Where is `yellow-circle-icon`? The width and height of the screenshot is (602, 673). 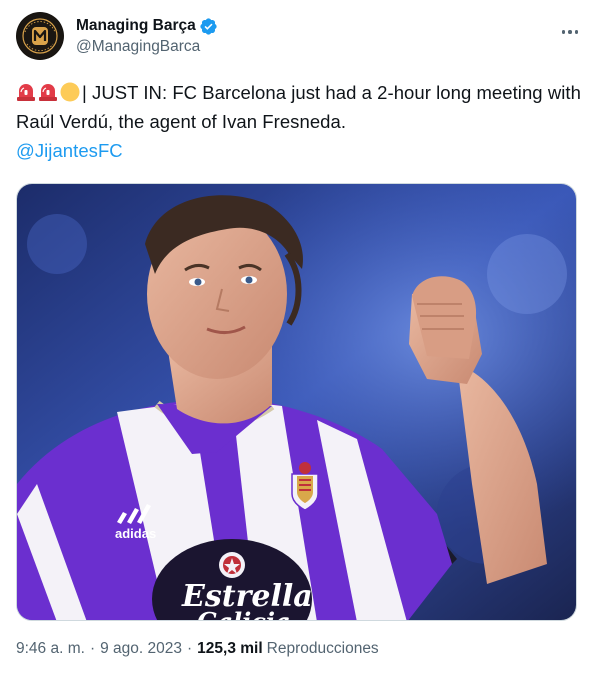 yellow-circle-icon is located at coordinates (70, 92).